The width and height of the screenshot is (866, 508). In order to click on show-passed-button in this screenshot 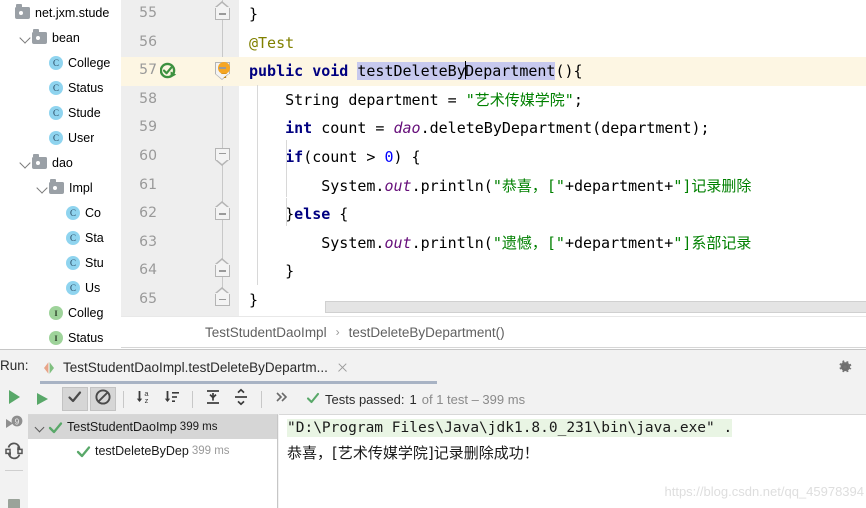, I will do `click(75, 399)`.